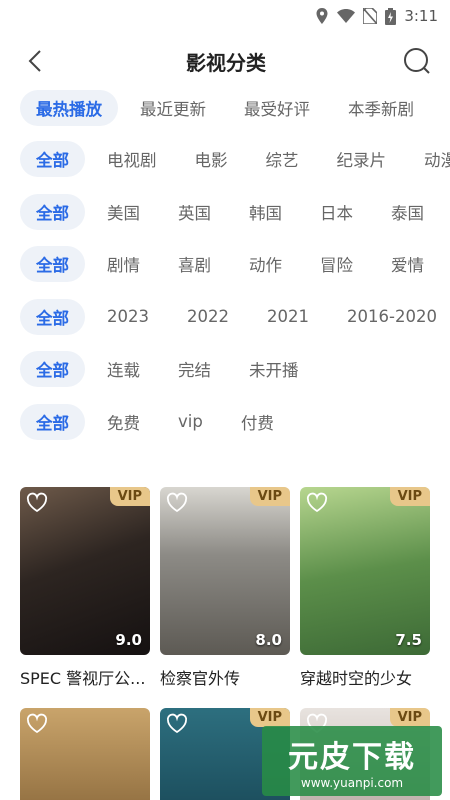 This screenshot has width=450, height=800. I want to click on score-label: 7.5, so click(408, 640).